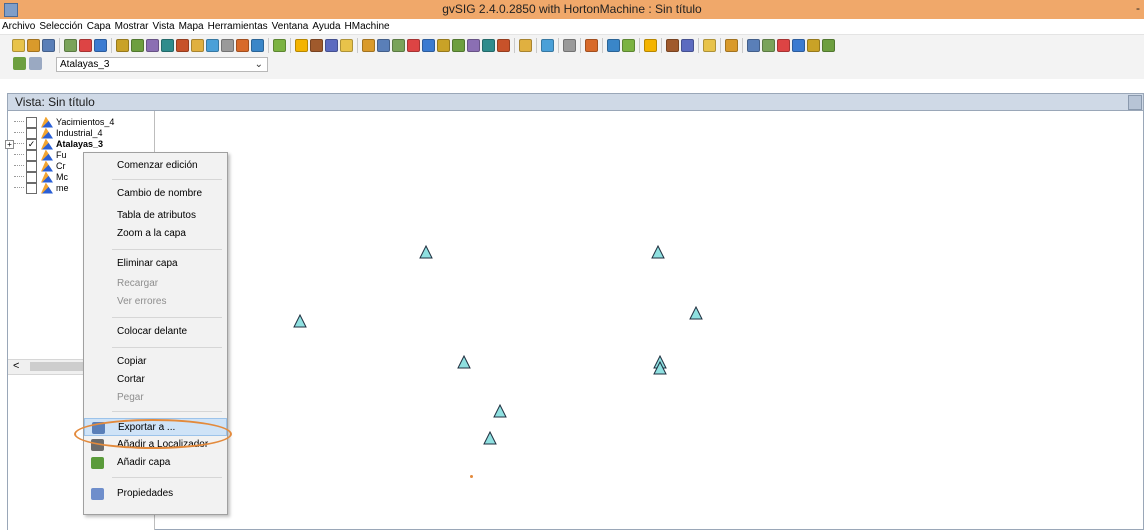  I want to click on zoom-fwd-icon, so click(242, 45).